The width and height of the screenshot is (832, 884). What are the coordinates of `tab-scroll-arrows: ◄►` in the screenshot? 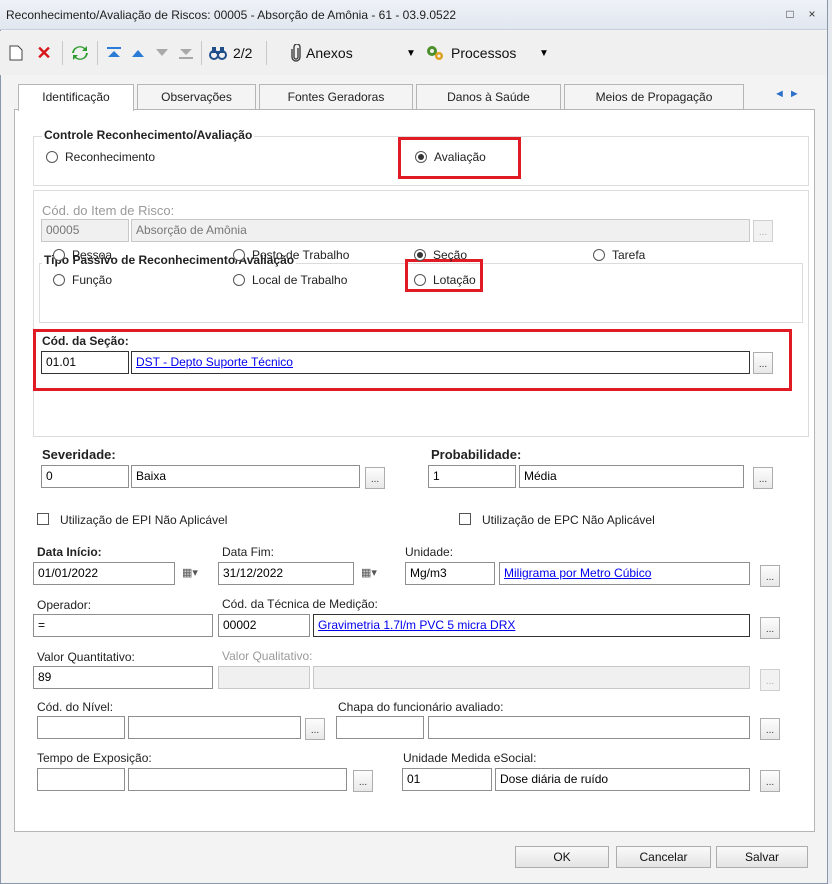 It's located at (792, 97).